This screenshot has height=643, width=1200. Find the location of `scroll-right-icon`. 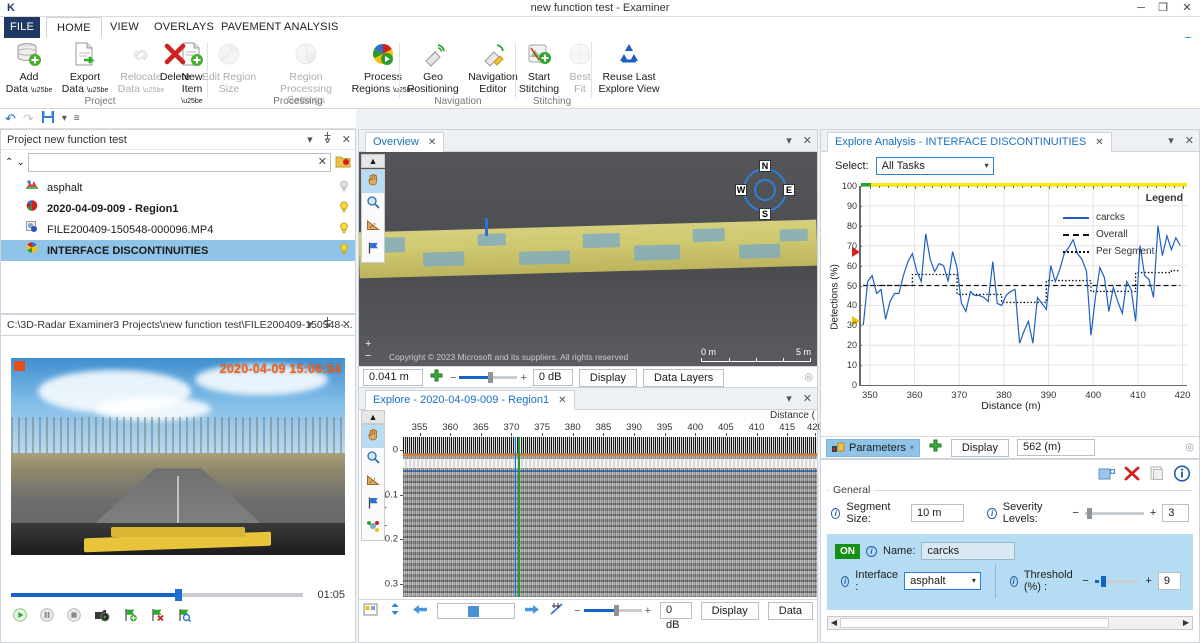

scroll-right-icon is located at coordinates (532, 611).